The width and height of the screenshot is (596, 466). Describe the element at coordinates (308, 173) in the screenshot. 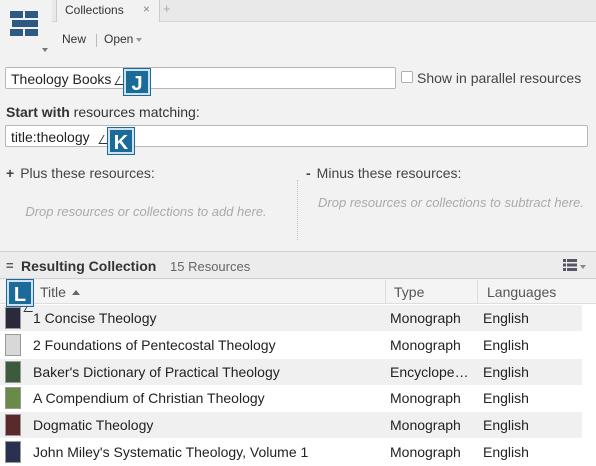

I see `minus-icon: -` at that location.